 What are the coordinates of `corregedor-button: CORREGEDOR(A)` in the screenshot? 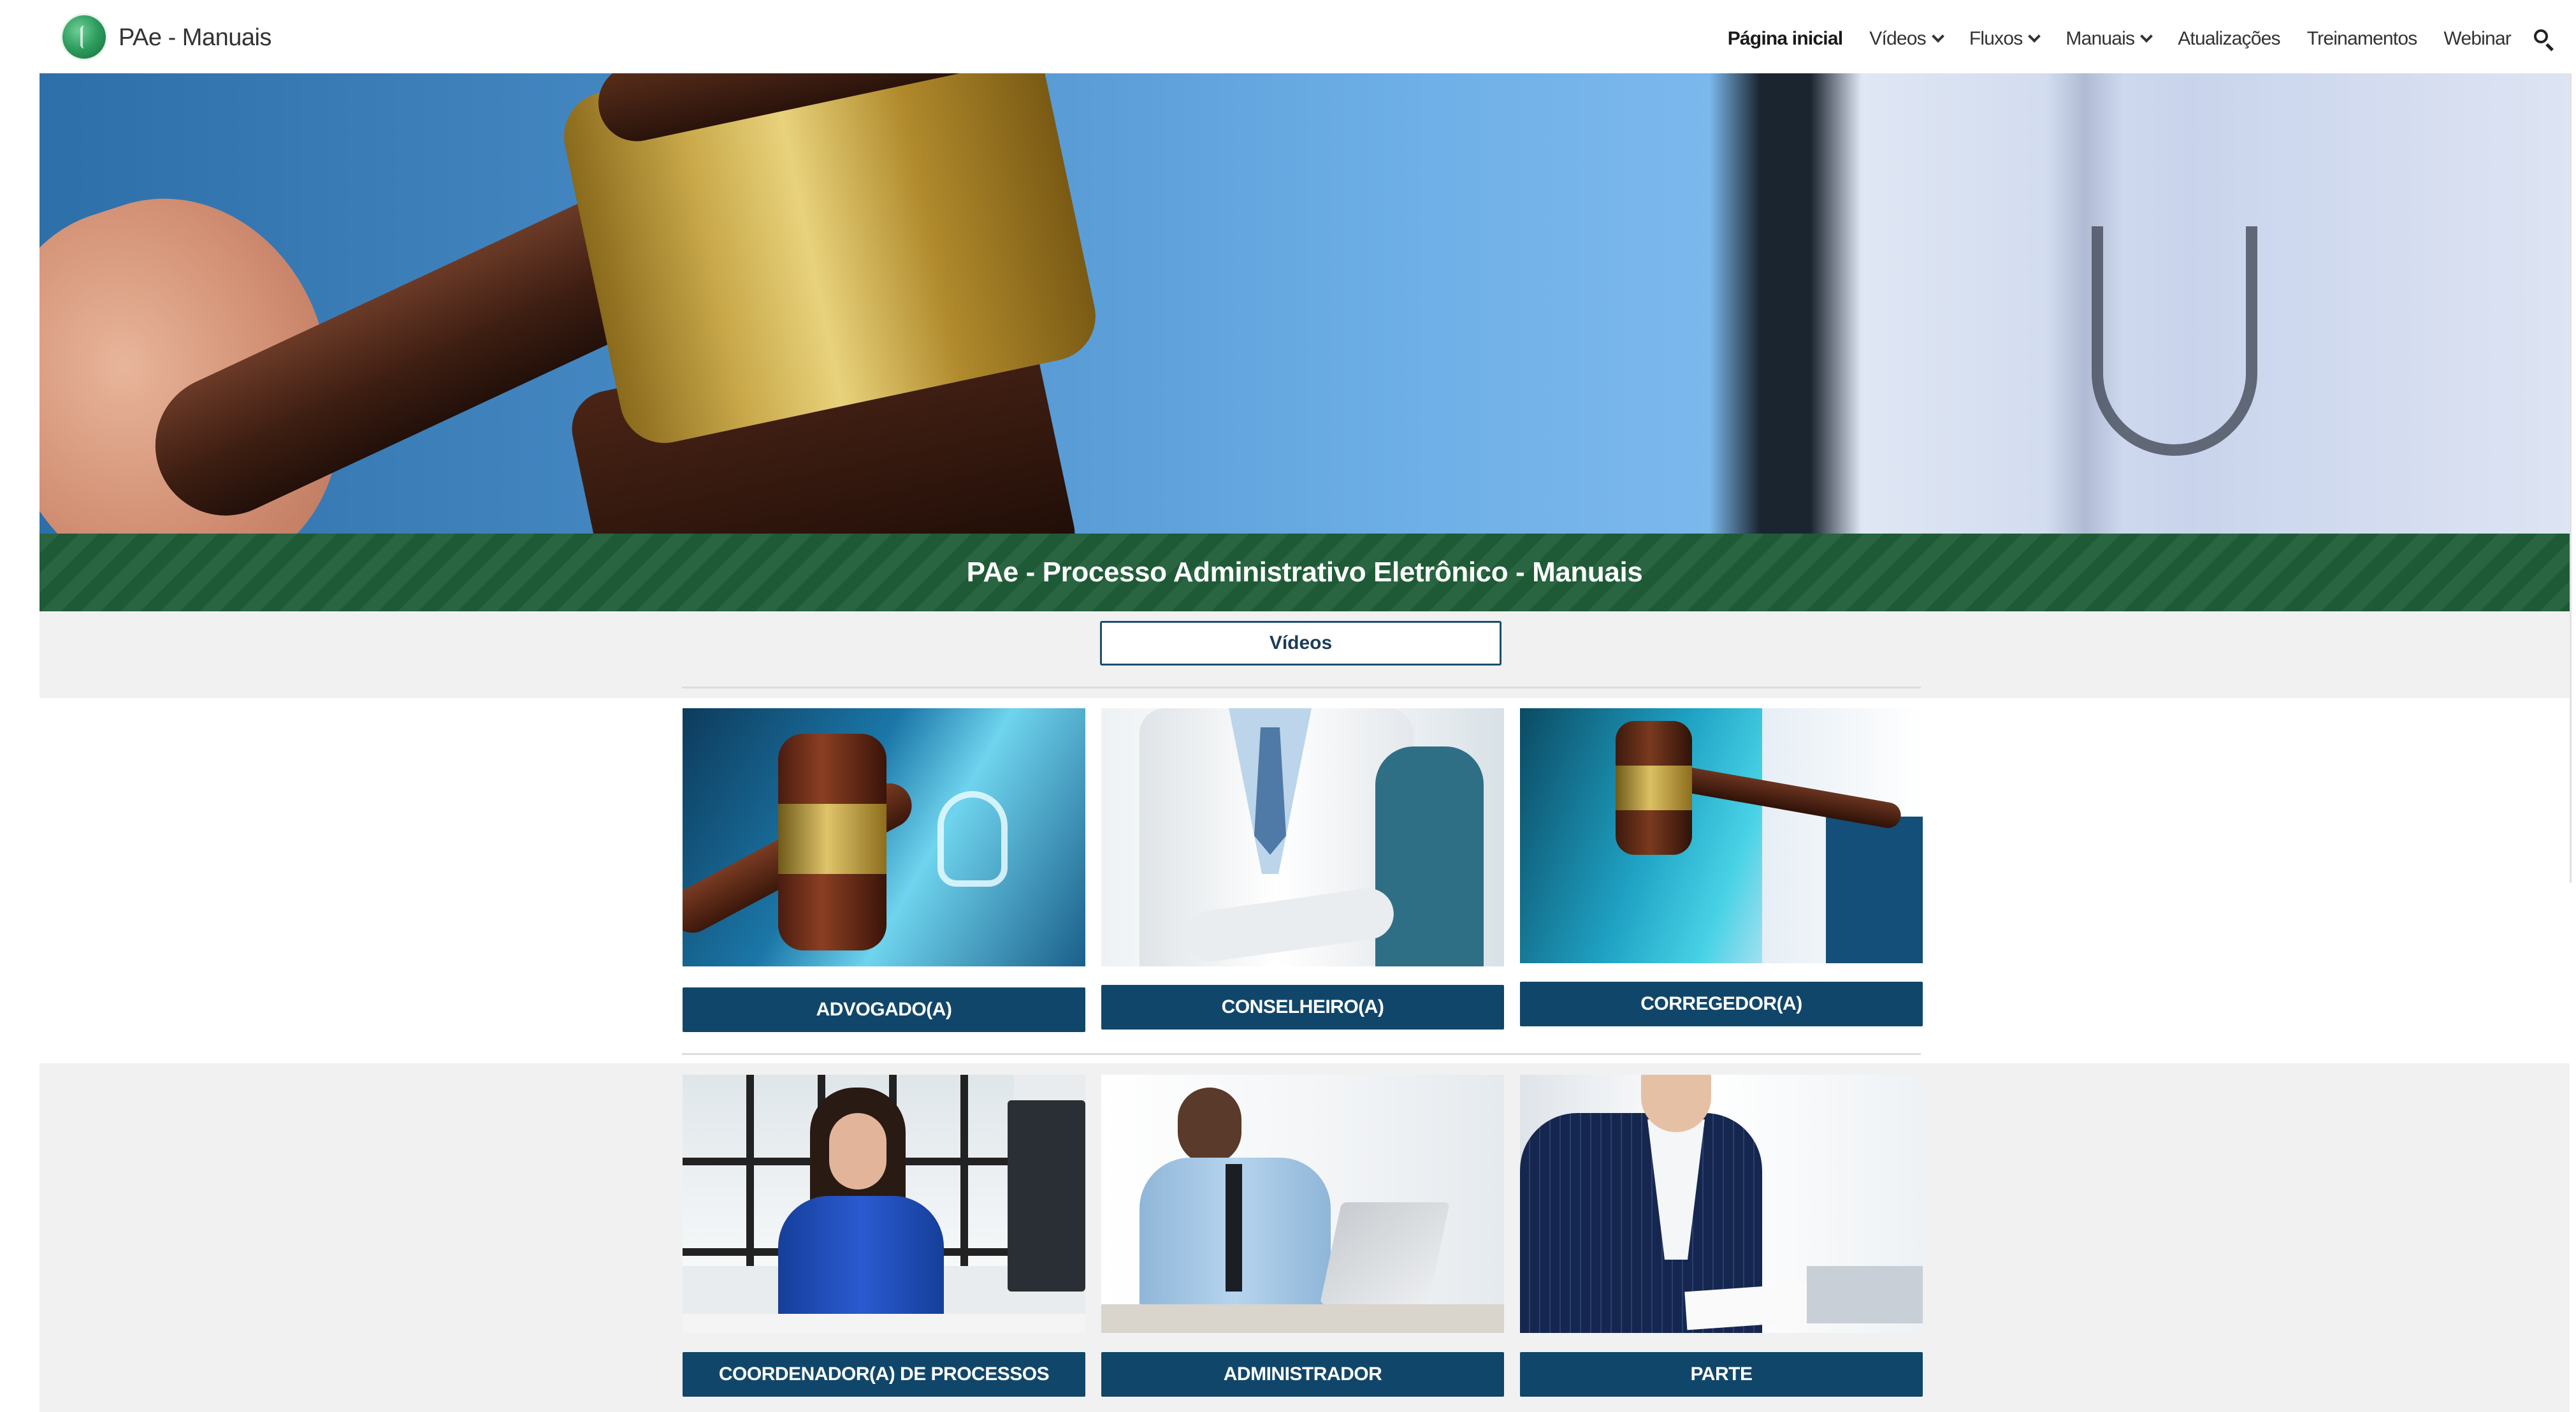 It's located at (1721, 1004).